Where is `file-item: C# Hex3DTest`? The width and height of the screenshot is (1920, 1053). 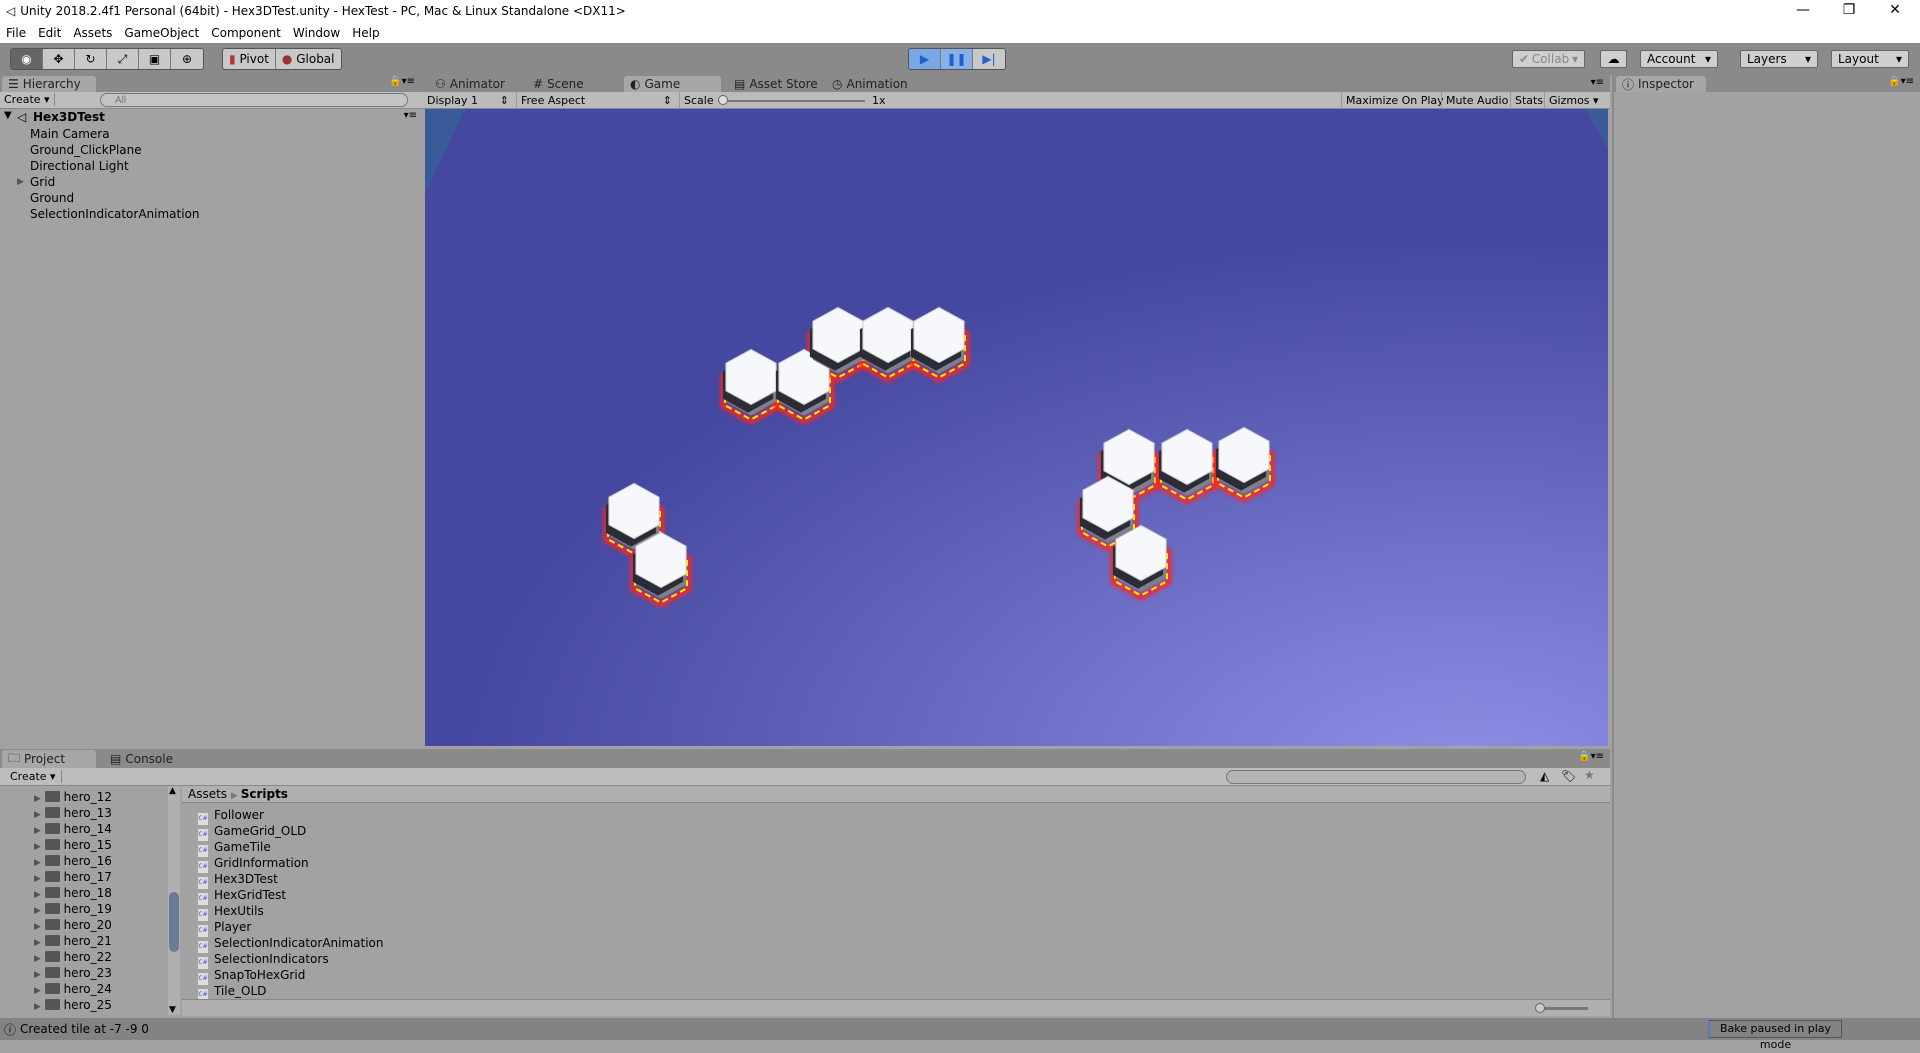 file-item: C# Hex3DTest is located at coordinates (238, 880).